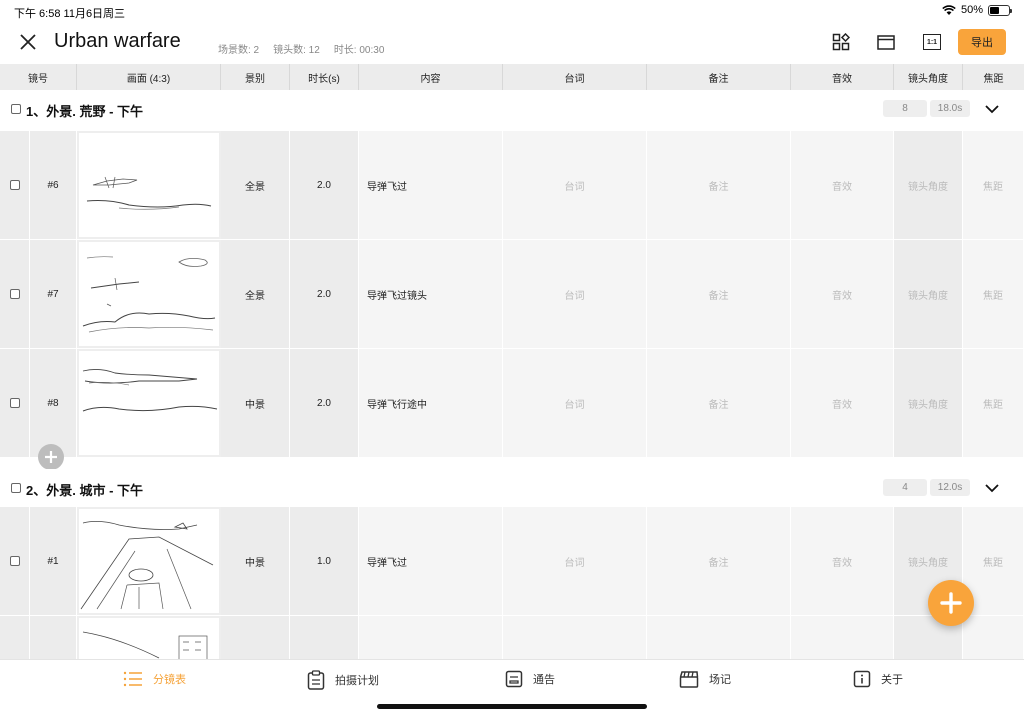 The width and height of the screenshot is (1024, 715). I want to click on tab-script-log: 场记, so click(705, 679).